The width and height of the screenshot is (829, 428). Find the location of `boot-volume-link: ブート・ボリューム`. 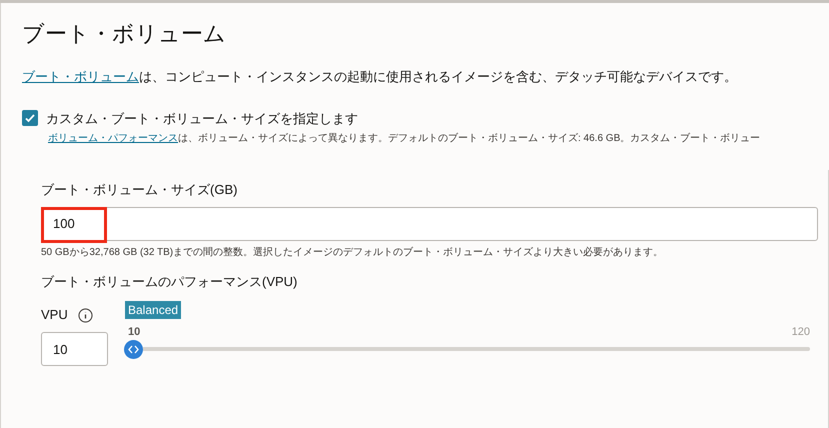

boot-volume-link: ブート・ボリューム is located at coordinates (80, 76).